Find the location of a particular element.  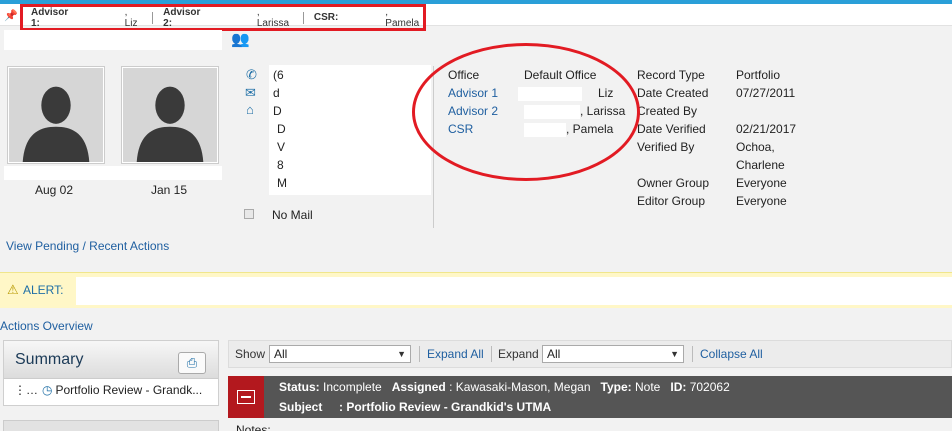

printer-icon: ⎙ is located at coordinates (192, 362).